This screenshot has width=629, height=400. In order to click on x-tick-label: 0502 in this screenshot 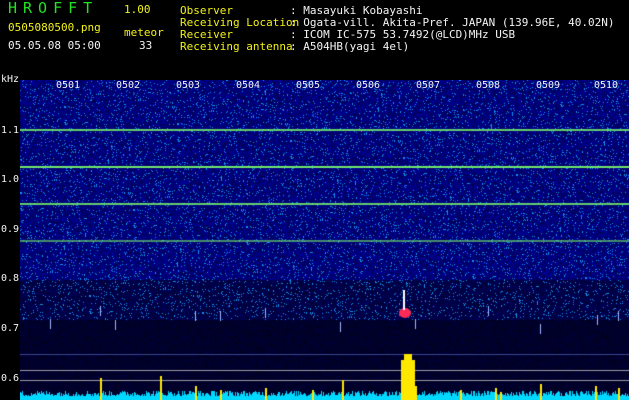, I will do `click(128, 85)`.